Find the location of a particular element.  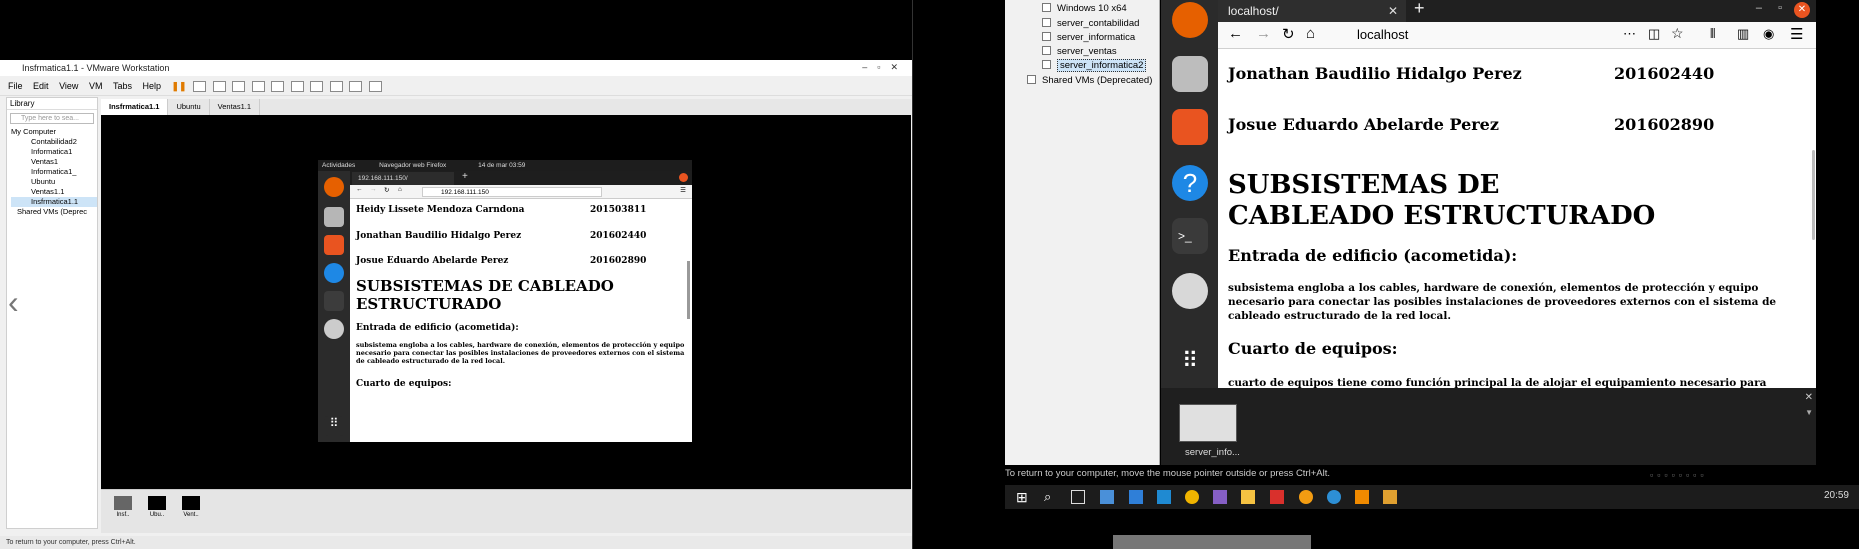

tree-vm: Informatica1_ is located at coordinates (54, 172).